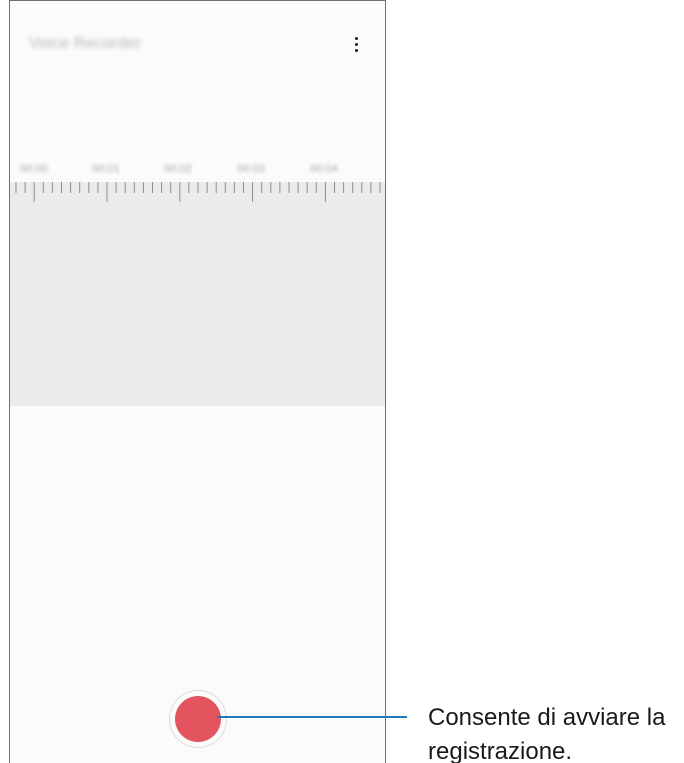 This screenshot has height=763, width=684. What do you see at coordinates (312, 717) in the screenshot?
I see `callout-line` at bounding box center [312, 717].